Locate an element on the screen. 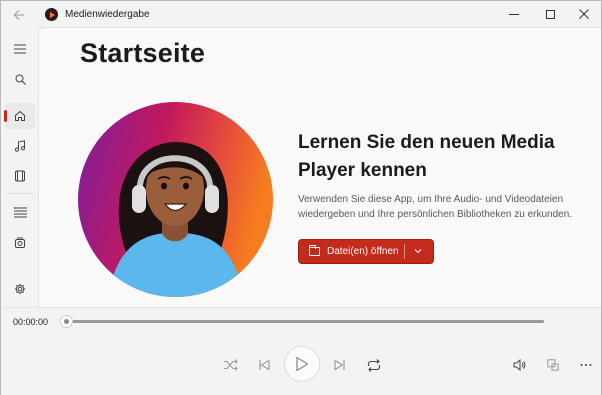 The image size is (602, 395). playlist-icon is located at coordinates (20, 211).